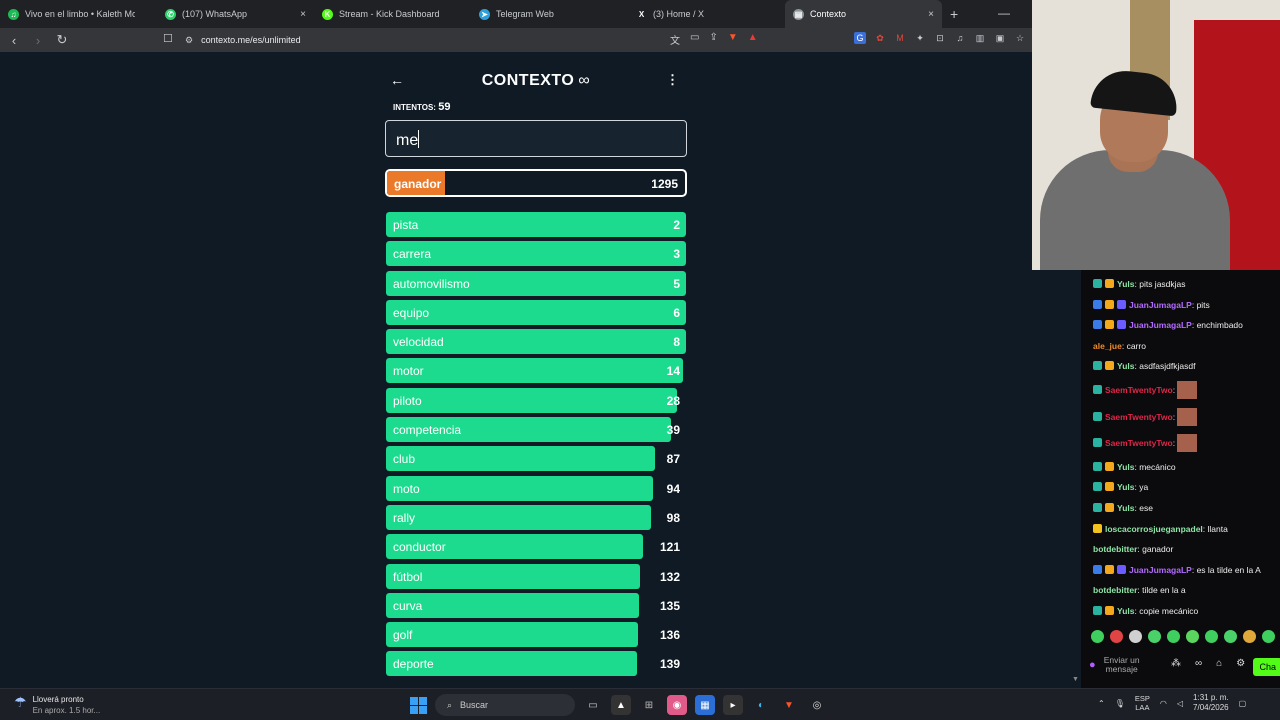 Image resolution: width=1280 pixels, height=720 pixels. I want to click on color-app-icon: ◉, so click(677, 705).